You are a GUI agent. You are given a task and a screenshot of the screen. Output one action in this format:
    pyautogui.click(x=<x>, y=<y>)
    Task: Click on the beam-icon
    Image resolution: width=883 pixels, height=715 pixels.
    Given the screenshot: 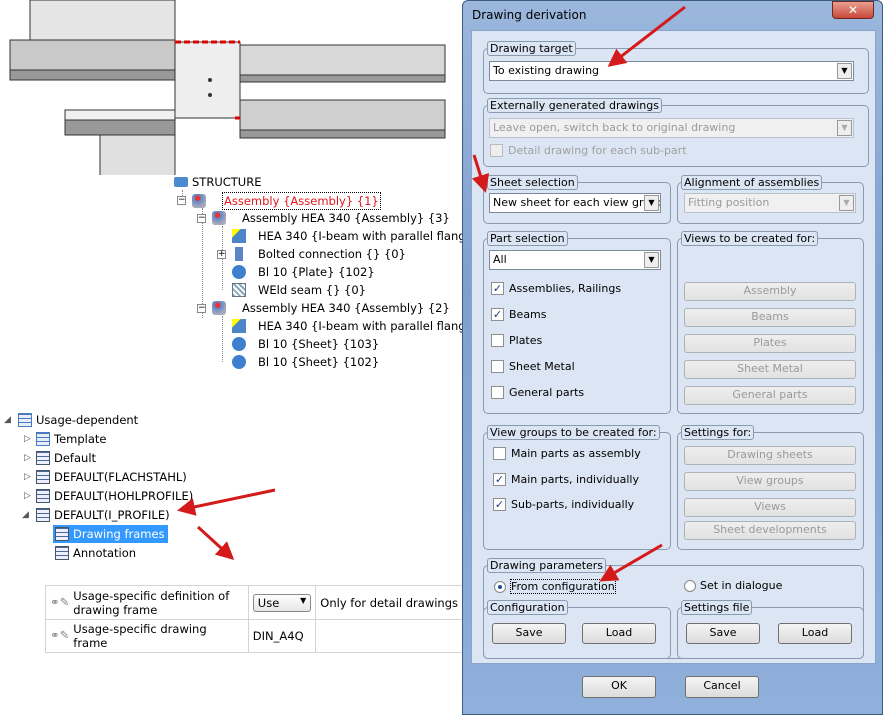 What is the action you would take?
    pyautogui.click(x=239, y=326)
    